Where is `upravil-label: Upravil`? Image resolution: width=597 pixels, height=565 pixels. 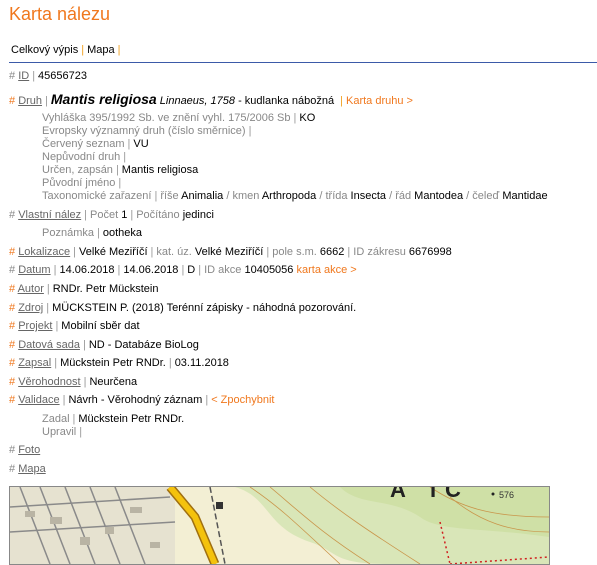 upravil-label: Upravil is located at coordinates (59, 432).